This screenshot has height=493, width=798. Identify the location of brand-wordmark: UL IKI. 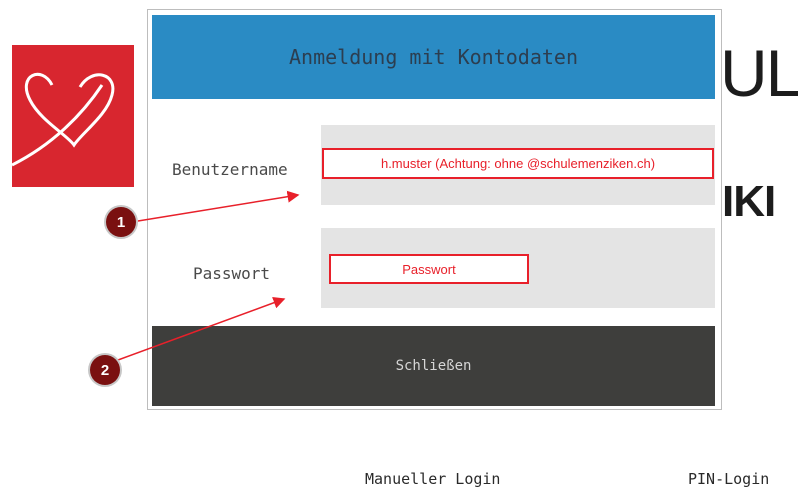
(757, 130).